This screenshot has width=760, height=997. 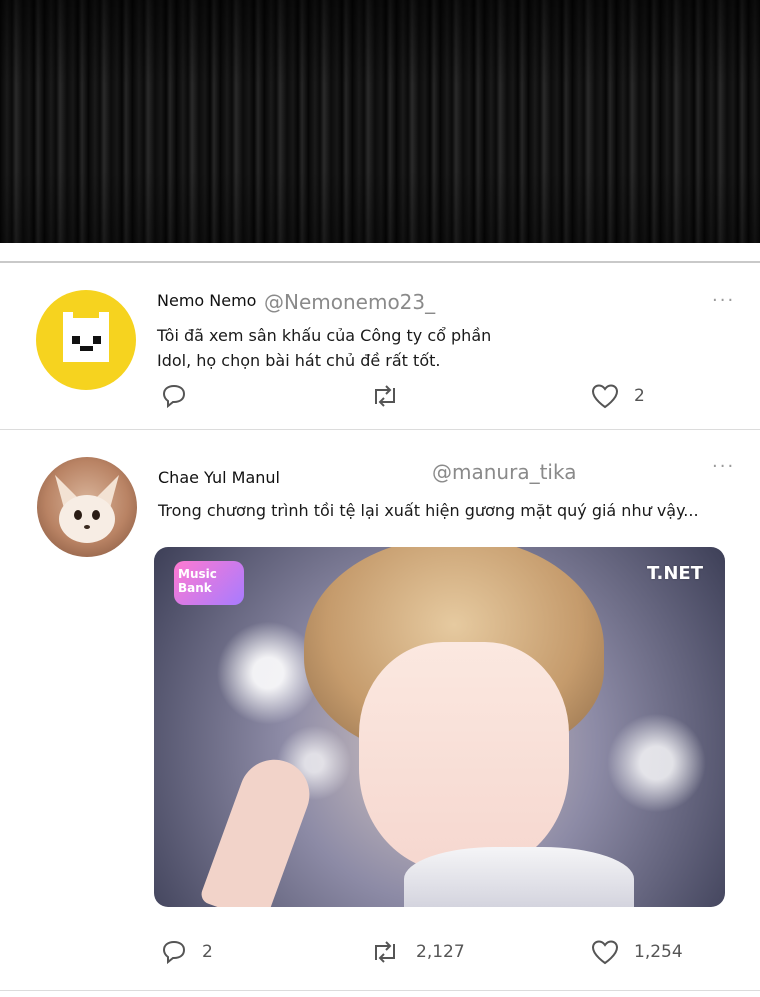 I want to click on reply-button, so click(x=181, y=396).